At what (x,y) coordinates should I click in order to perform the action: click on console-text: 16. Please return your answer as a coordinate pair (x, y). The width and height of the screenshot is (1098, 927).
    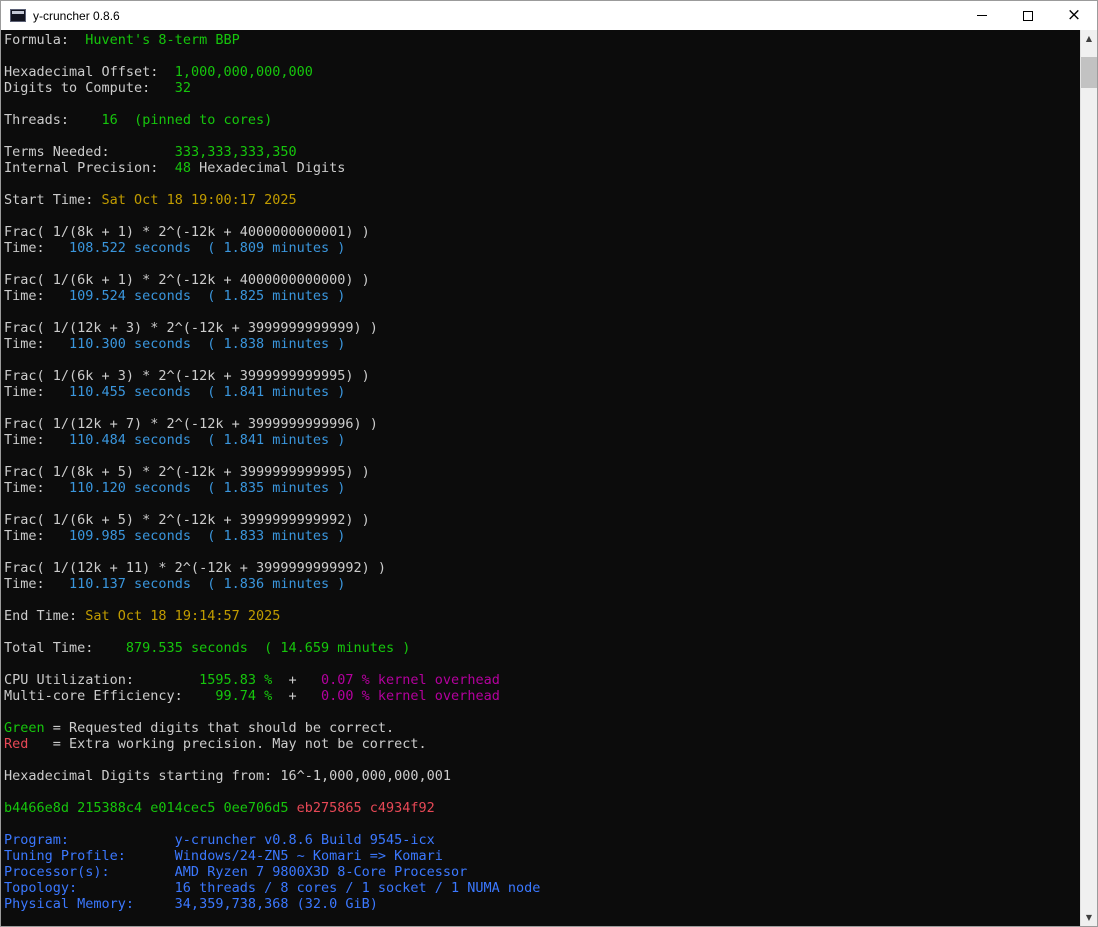
    Looking at the image, I should click on (109, 120).